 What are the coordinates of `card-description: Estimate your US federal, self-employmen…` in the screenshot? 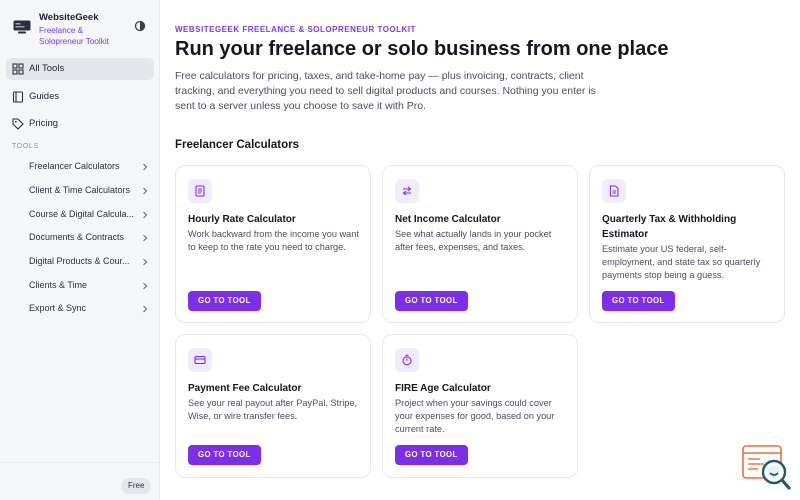 It's located at (681, 262).